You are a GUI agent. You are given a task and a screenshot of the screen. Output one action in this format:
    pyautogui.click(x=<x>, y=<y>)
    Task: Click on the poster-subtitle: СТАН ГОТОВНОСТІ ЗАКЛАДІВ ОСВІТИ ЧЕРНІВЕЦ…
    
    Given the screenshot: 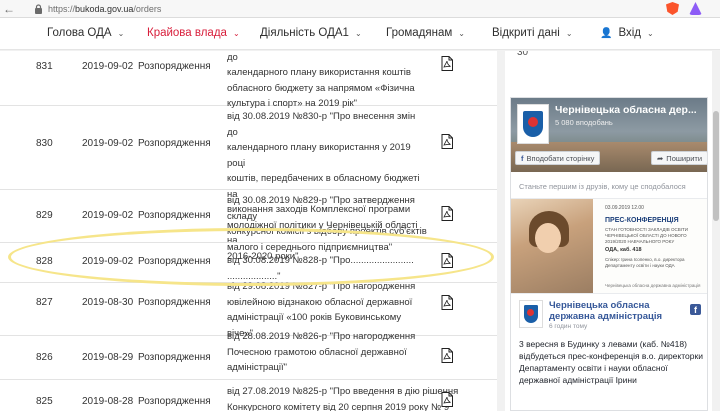 What is the action you would take?
    pyautogui.click(x=647, y=235)
    